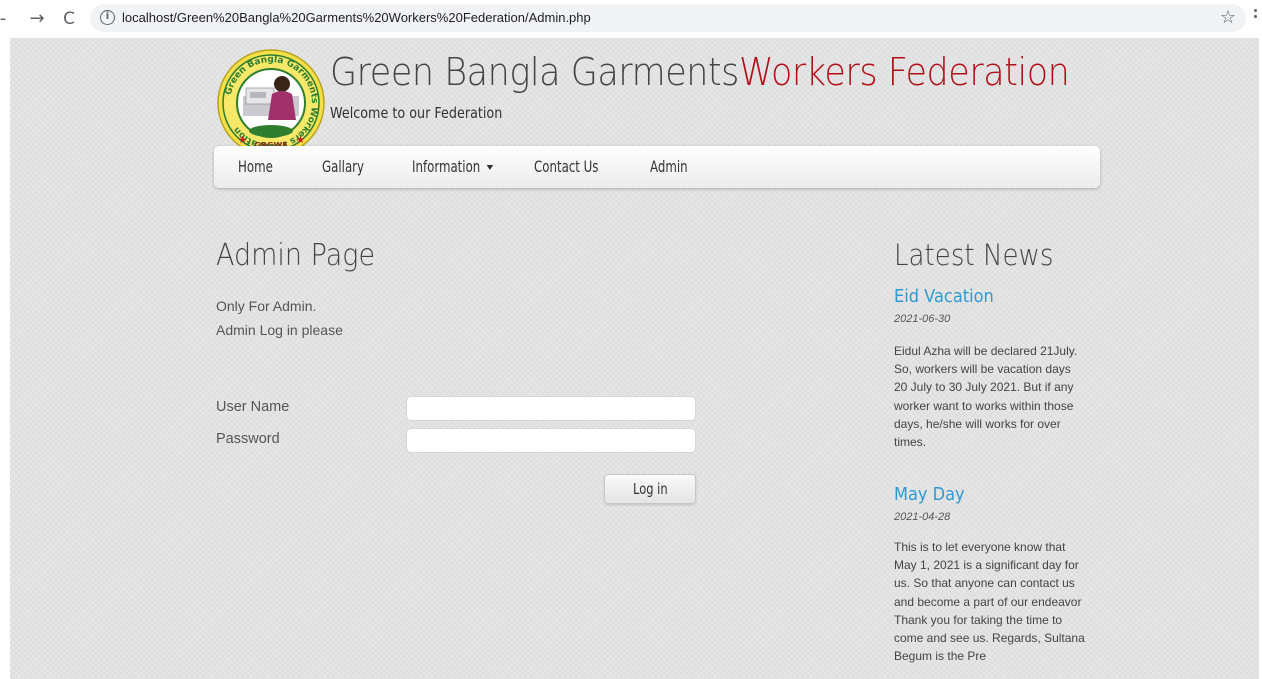 The height and width of the screenshot is (679, 1262). Describe the element at coordinates (551, 440) in the screenshot. I see `password-input` at that location.